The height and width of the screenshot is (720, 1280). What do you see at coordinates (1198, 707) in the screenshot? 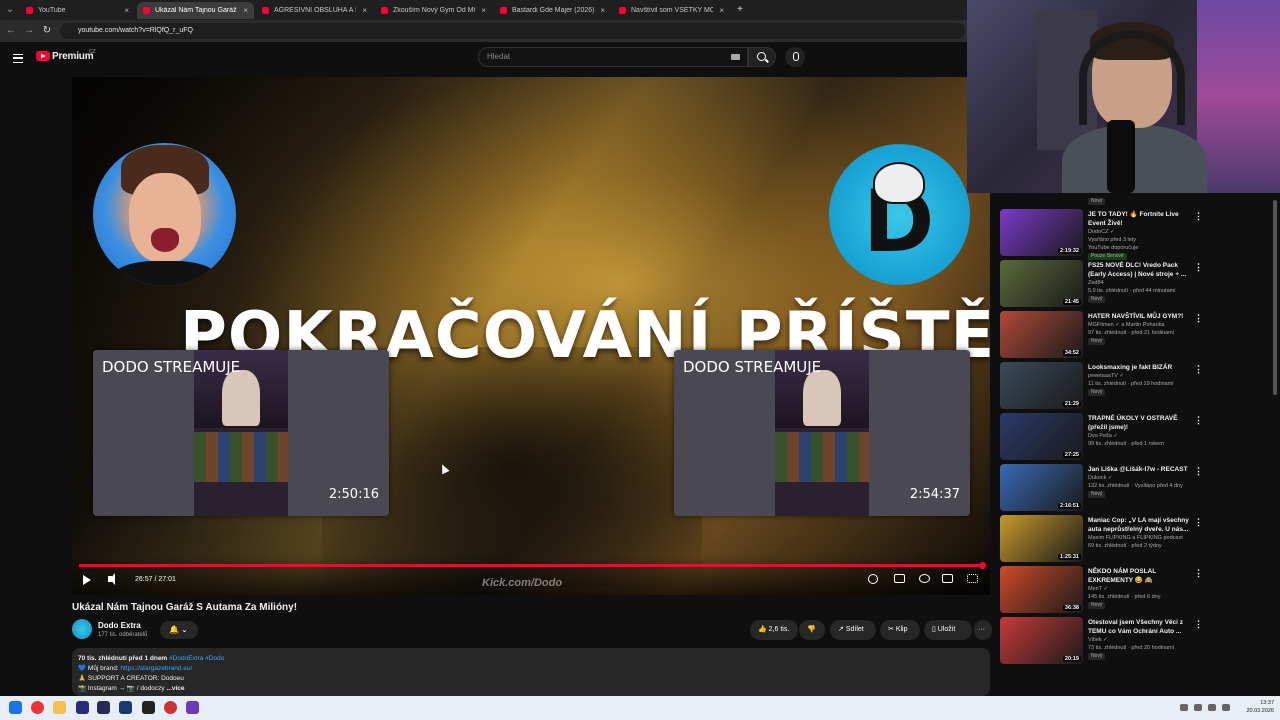
I see `tray-app-icon` at bounding box center [1198, 707].